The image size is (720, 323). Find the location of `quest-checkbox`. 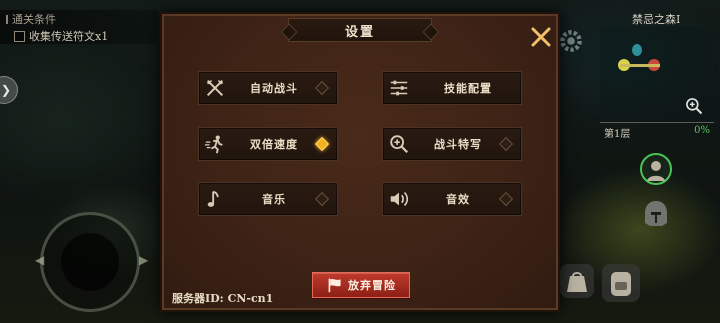

quest-checkbox is located at coordinates (19, 36).